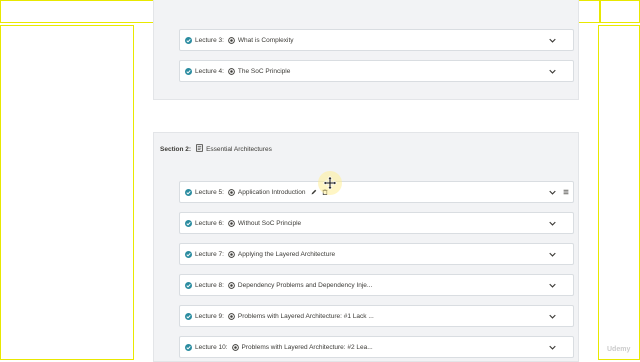  What do you see at coordinates (209, 40) in the screenshot?
I see `lecture-label: Lecture 3:` at bounding box center [209, 40].